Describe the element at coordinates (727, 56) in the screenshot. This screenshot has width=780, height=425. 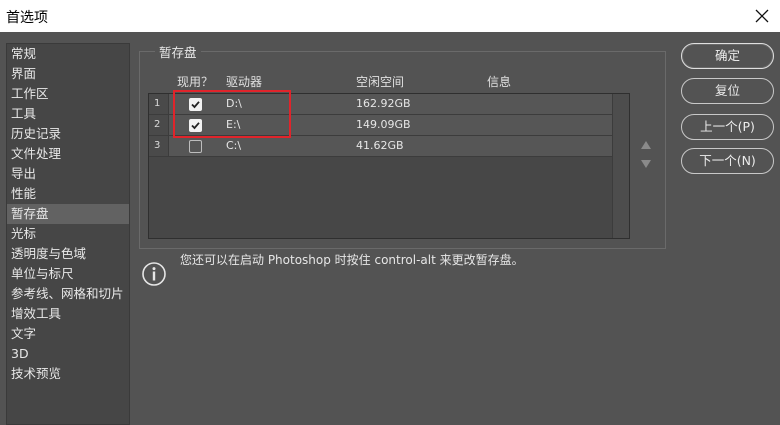
I see `ok-button: 确定` at that location.